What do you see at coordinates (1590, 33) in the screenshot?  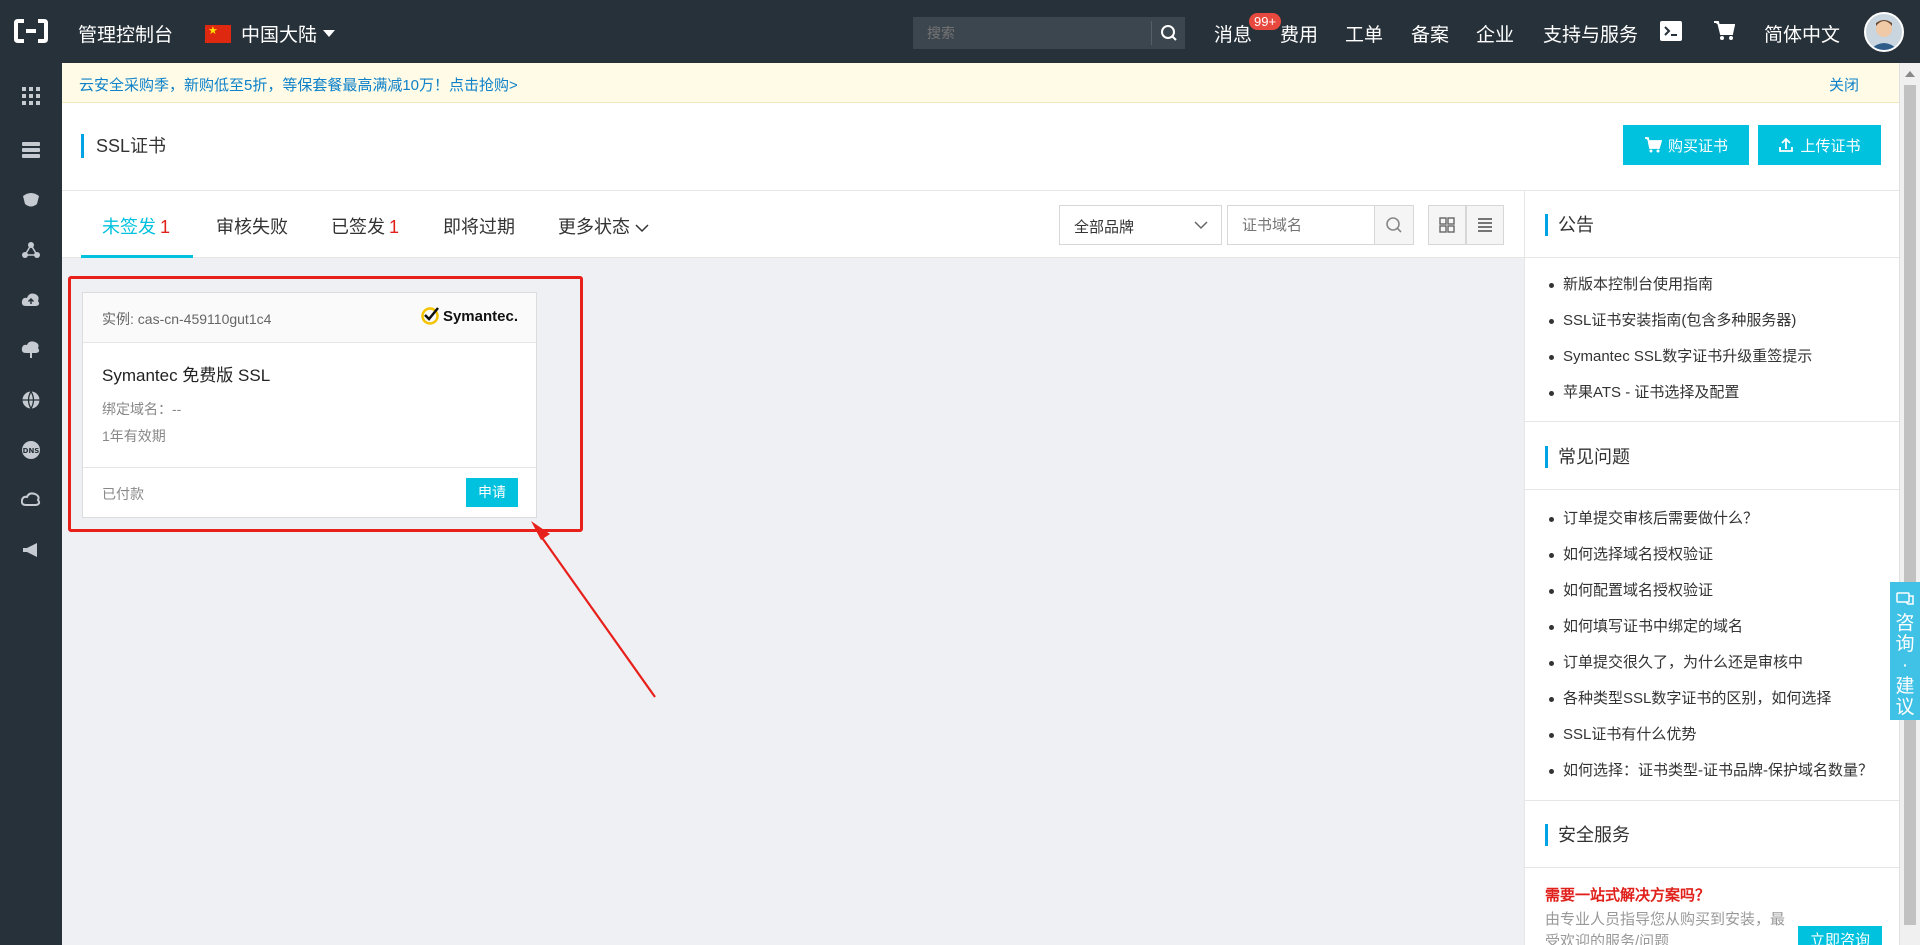 I see `nav-support: 支持与服务` at bounding box center [1590, 33].